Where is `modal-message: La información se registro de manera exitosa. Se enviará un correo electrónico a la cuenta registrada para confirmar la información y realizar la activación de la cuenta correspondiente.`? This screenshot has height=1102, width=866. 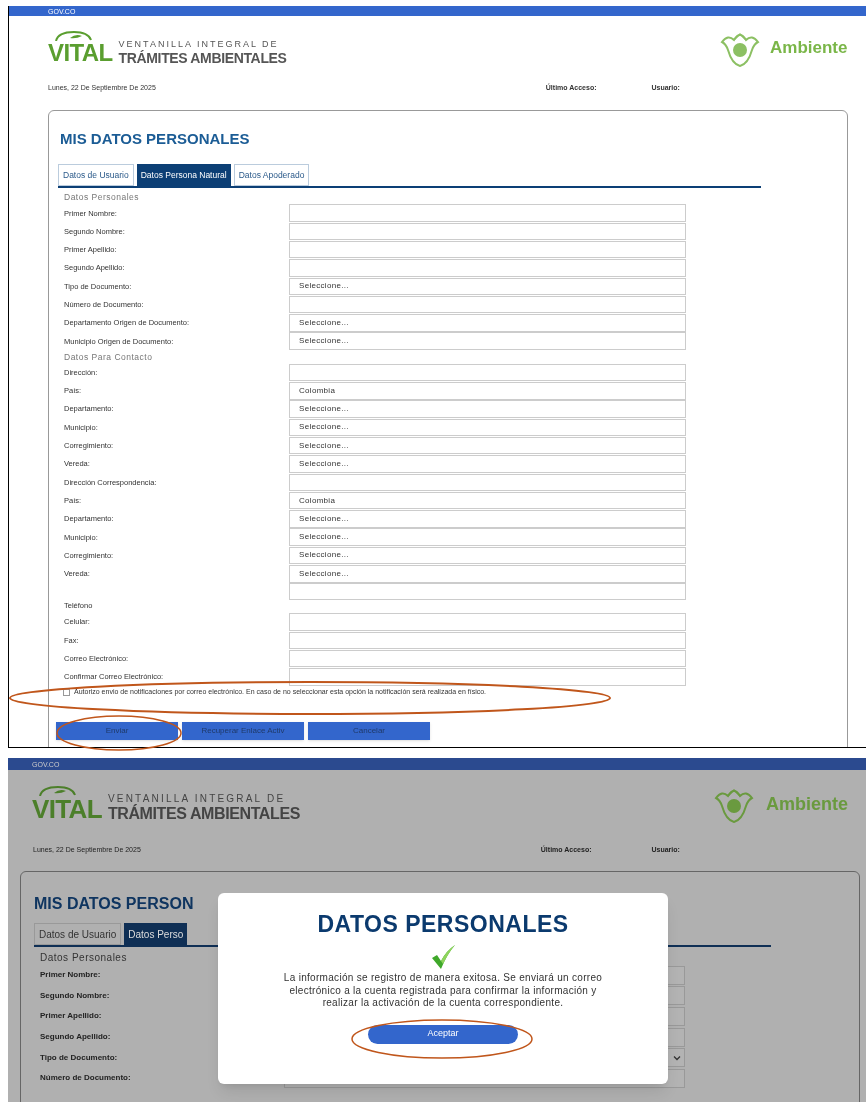
modal-message: La información se registro de manera exitosa. Se enviará un correo electrónico a la cuenta registrada para confirmar la información y realizar la activación de la cuenta correspondiente. is located at coordinates (443, 991).